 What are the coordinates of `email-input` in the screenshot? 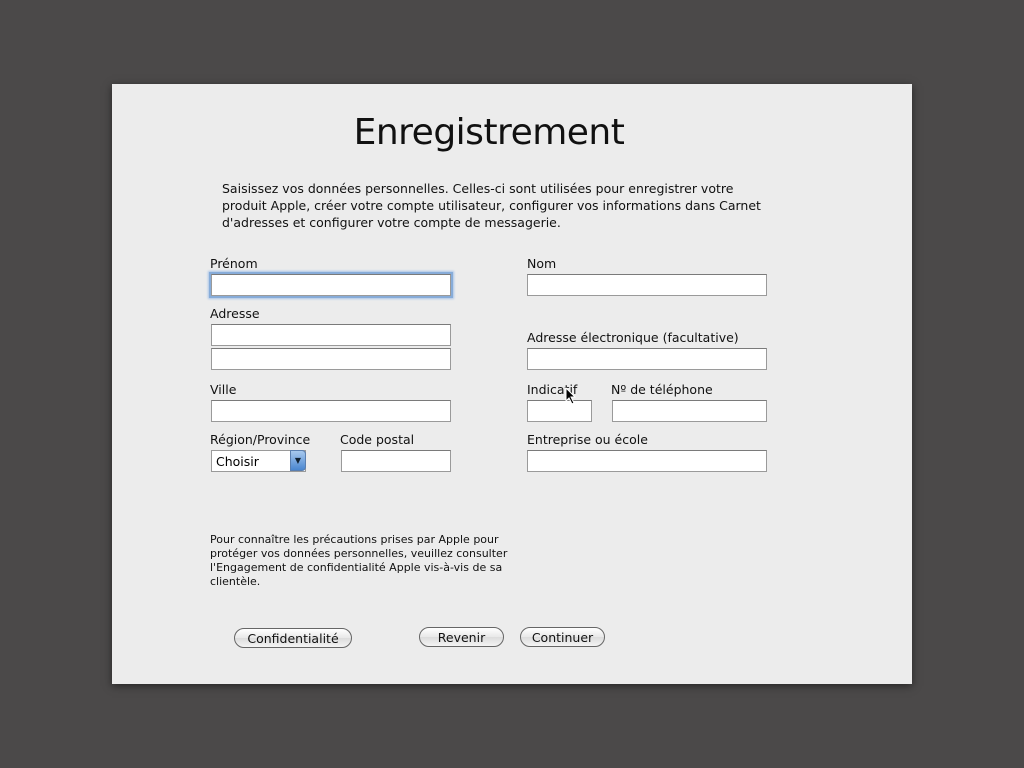 It's located at (647, 359).